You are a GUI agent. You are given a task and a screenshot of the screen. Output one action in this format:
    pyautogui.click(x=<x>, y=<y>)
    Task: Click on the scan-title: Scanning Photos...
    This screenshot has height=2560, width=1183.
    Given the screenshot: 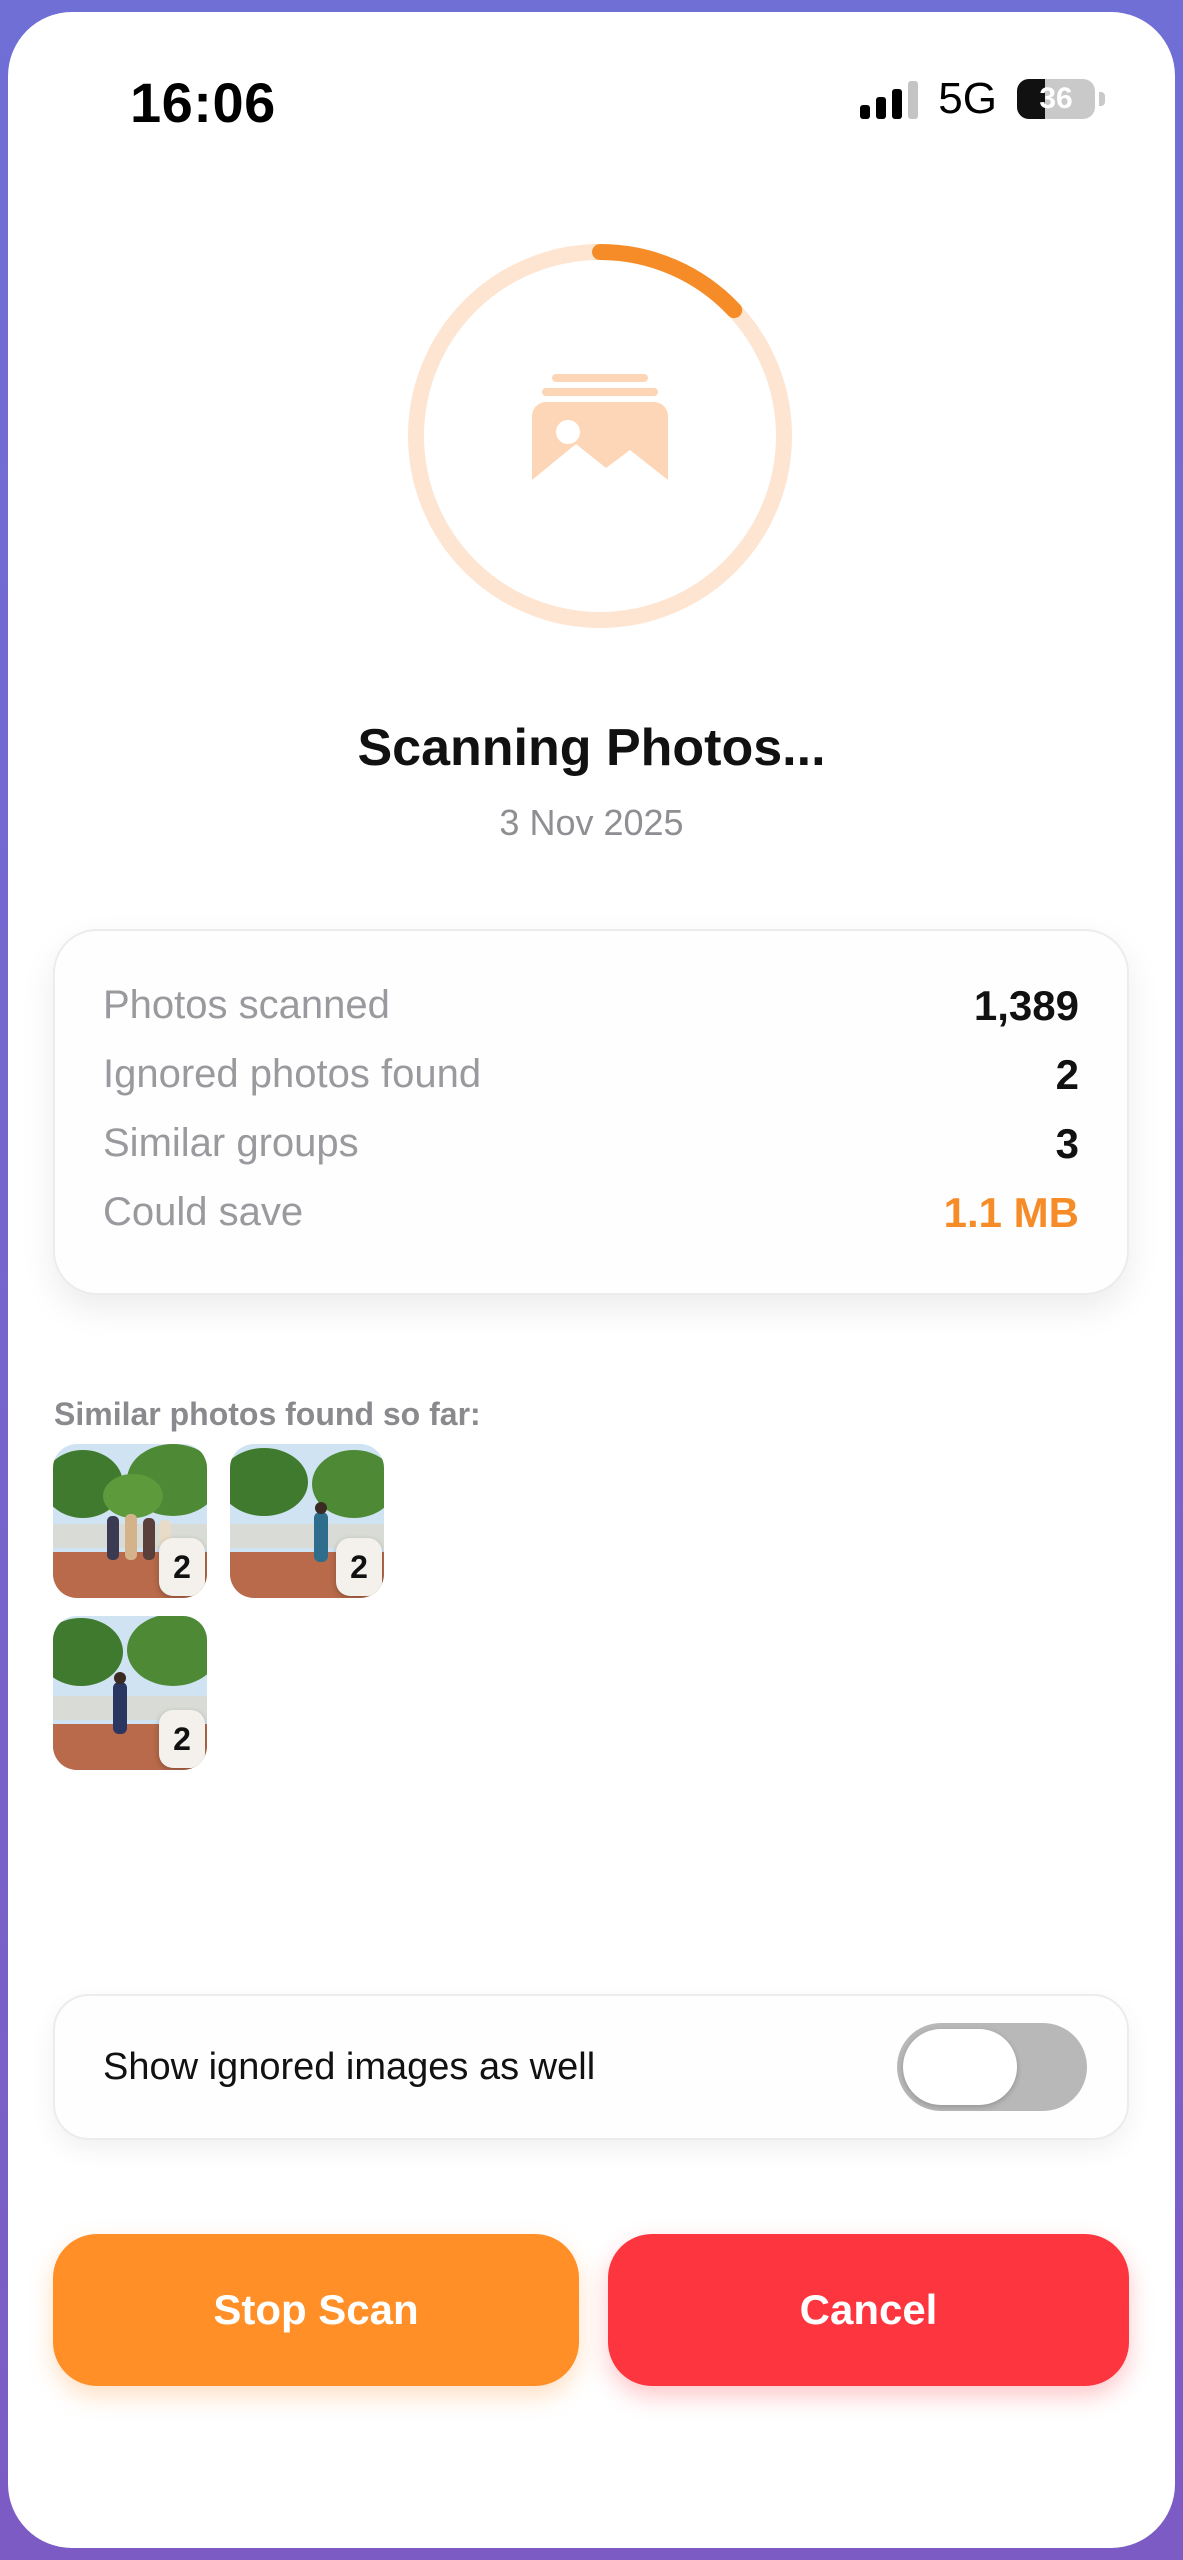 What is the action you would take?
    pyautogui.click(x=591, y=748)
    